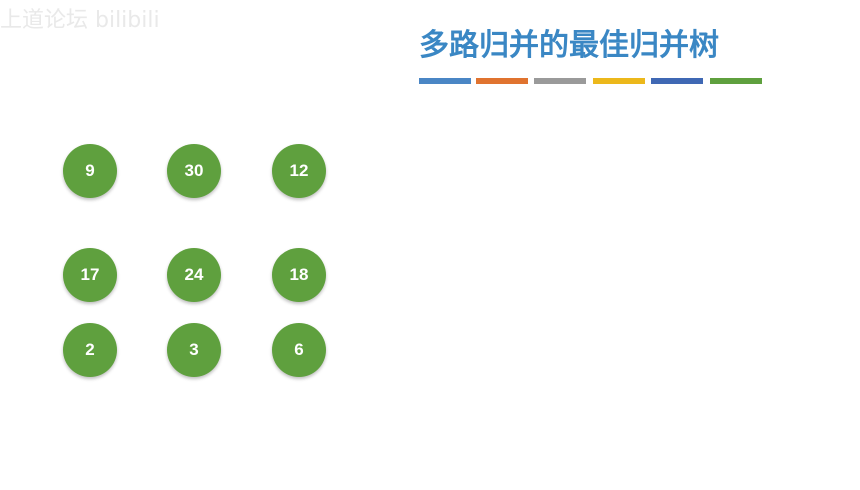  Describe the element at coordinates (299, 350) in the screenshot. I see `tree-node: 6` at that location.